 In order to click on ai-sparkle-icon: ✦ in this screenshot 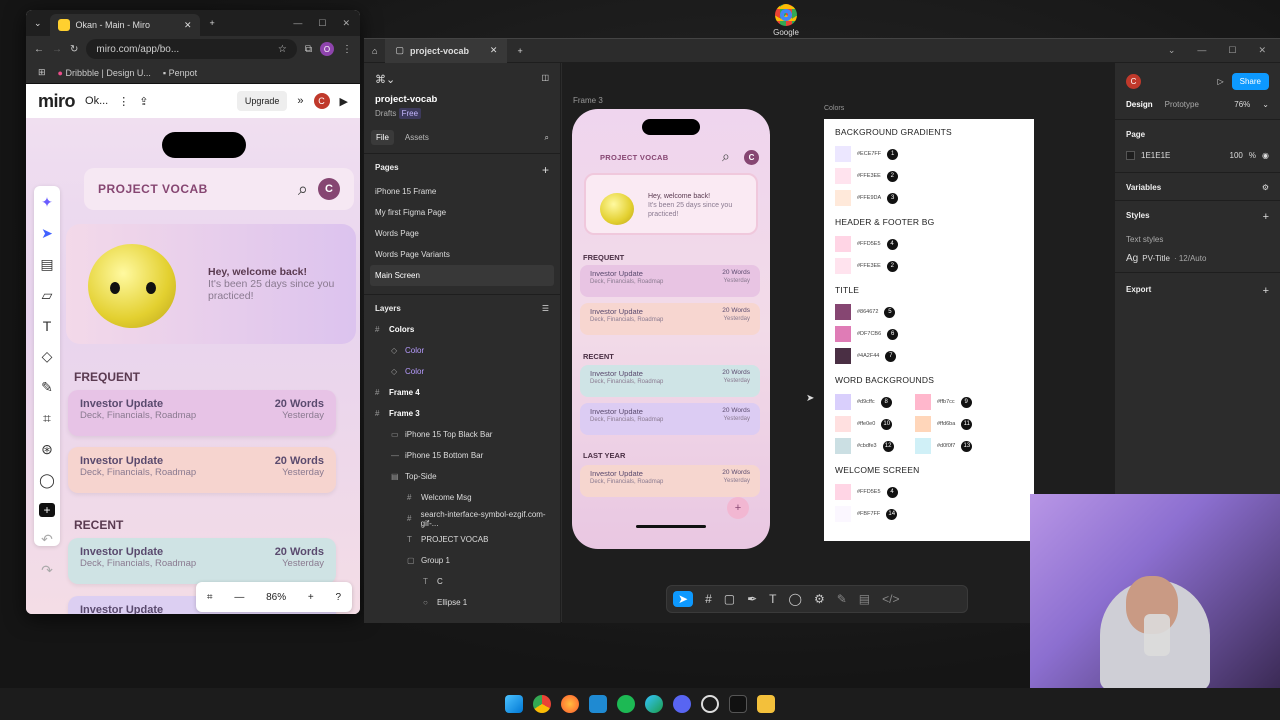, I will do `click(47, 202)`.